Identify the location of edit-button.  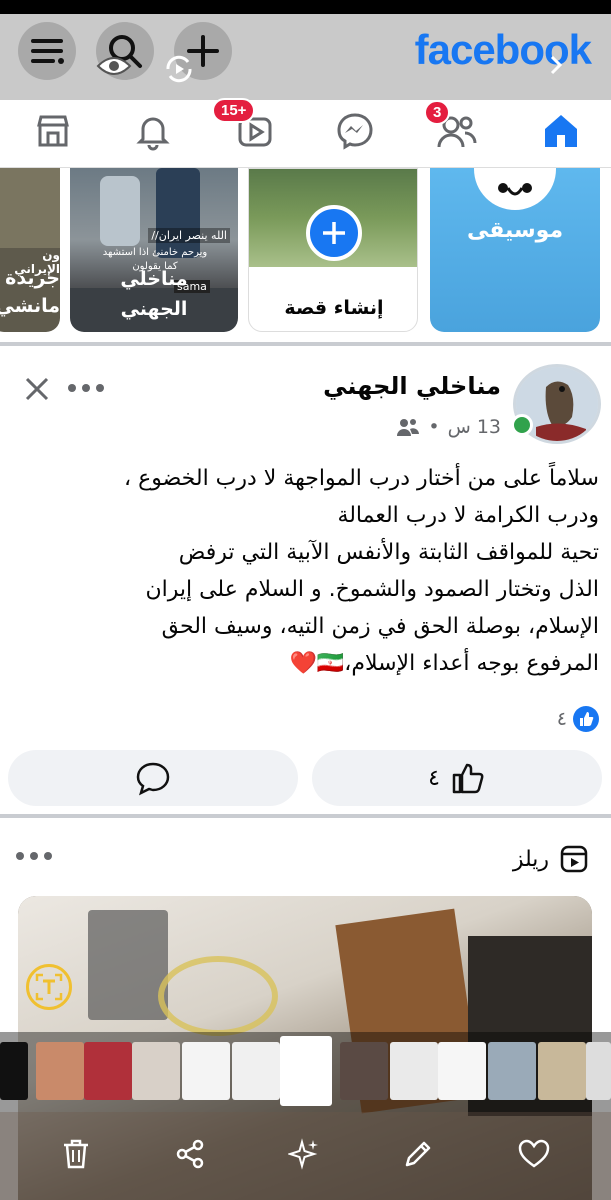
(418, 1154).